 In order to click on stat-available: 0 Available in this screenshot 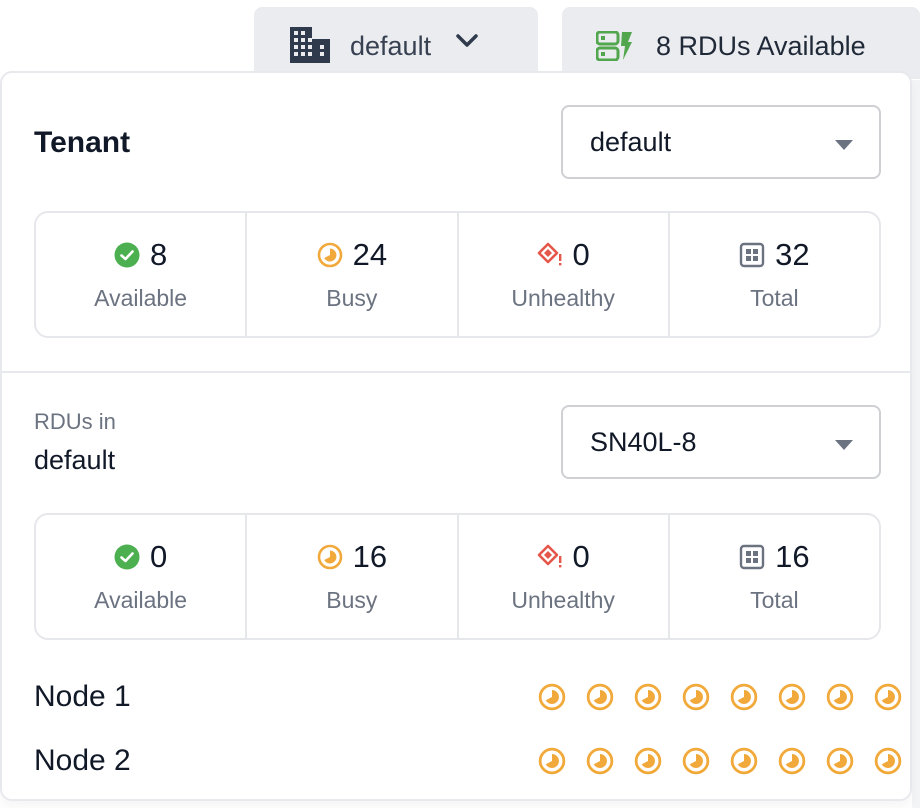, I will do `click(142, 576)`.